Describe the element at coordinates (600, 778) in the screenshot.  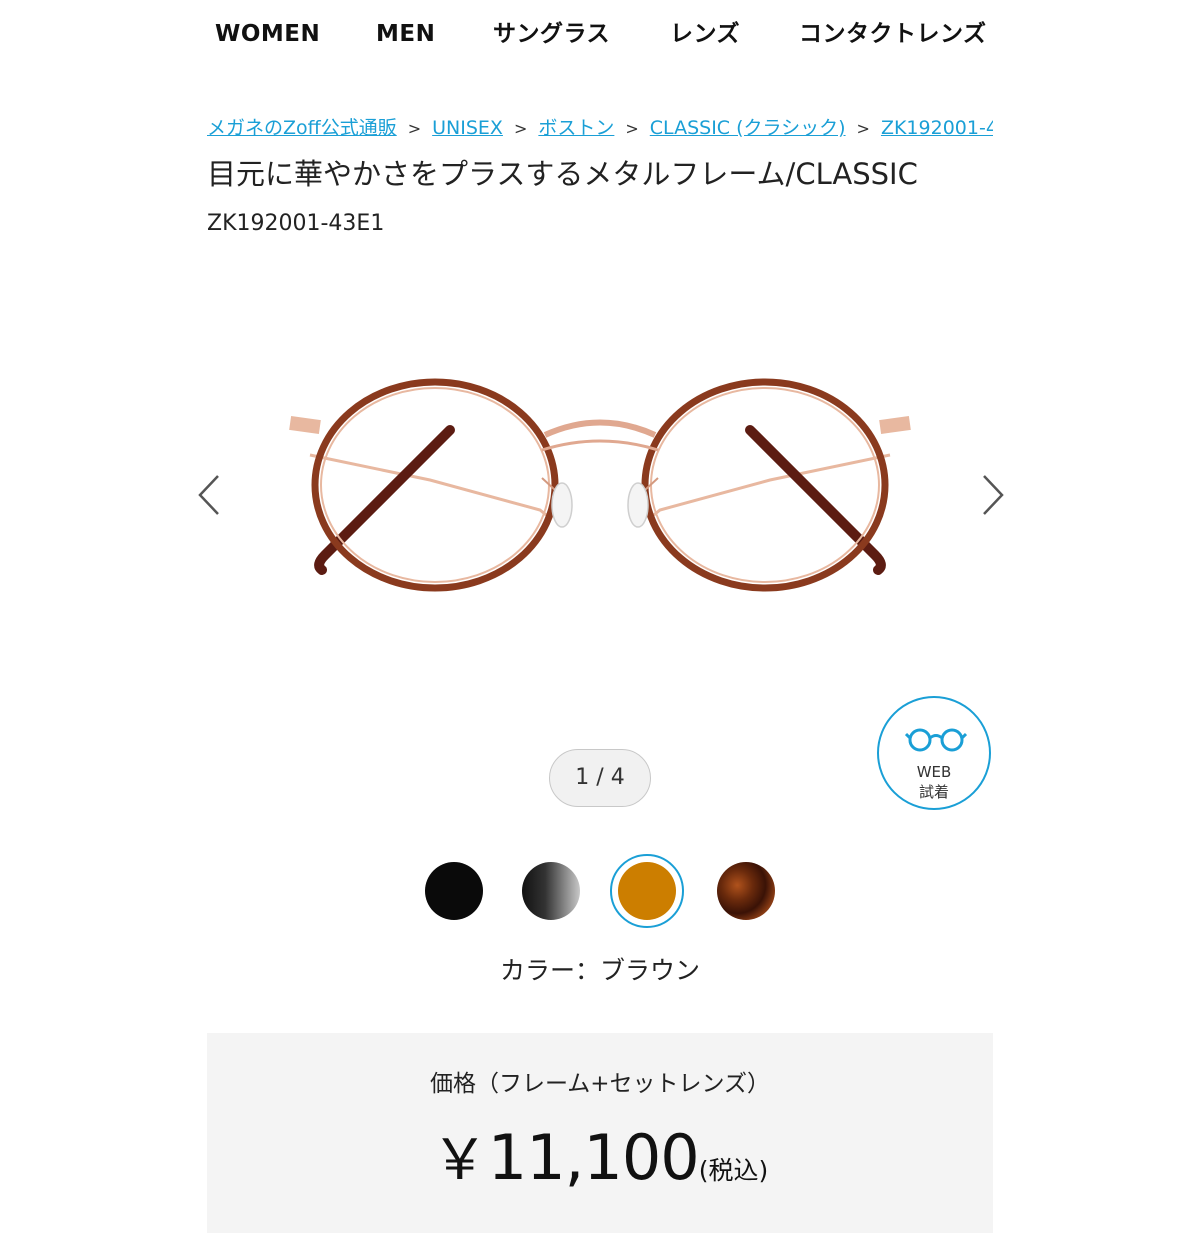
I see `gallery-counter: 1 / 4` at that location.